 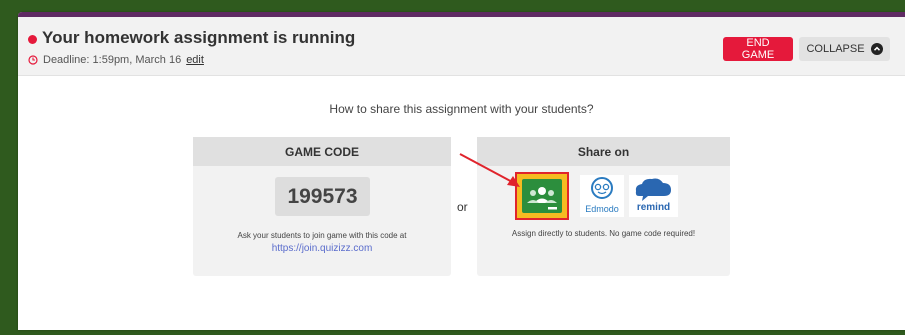 I want to click on edit-deadline-link: edit, so click(x=195, y=60).